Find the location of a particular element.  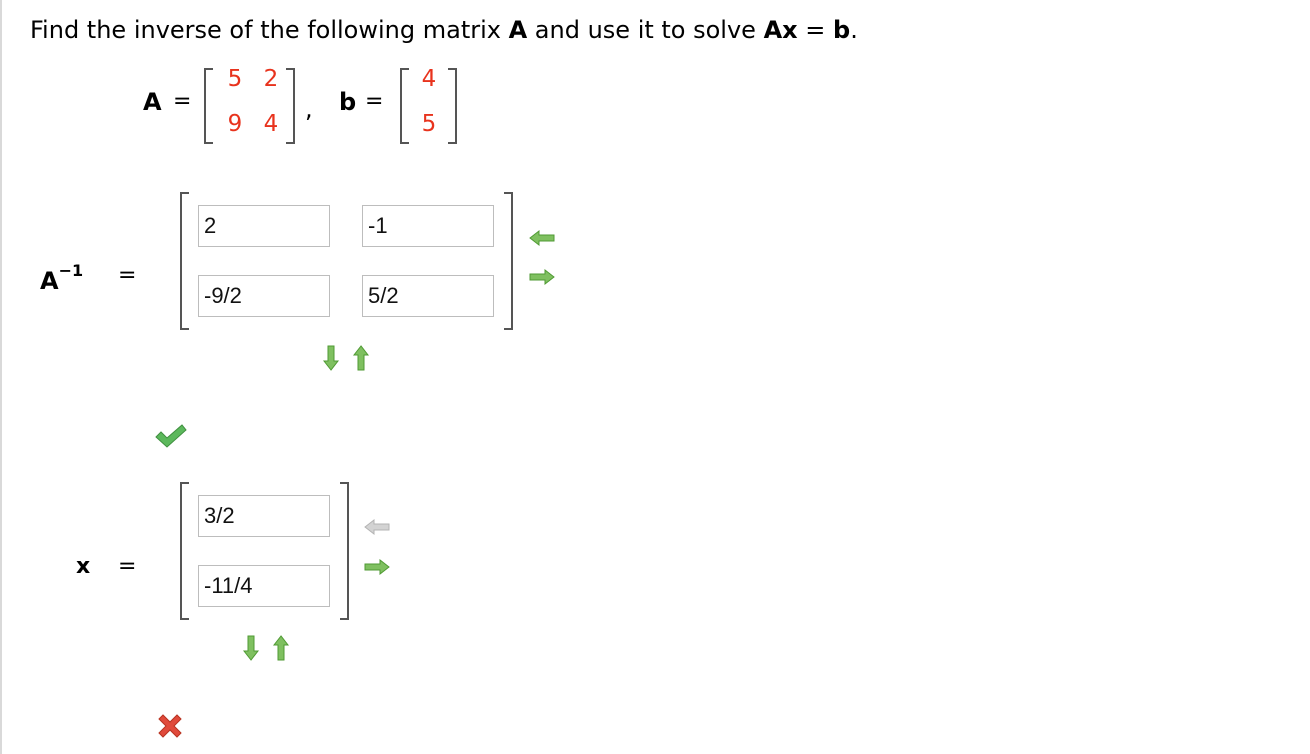

prompt-bold-ax: Ax is located at coordinates (780, 30).